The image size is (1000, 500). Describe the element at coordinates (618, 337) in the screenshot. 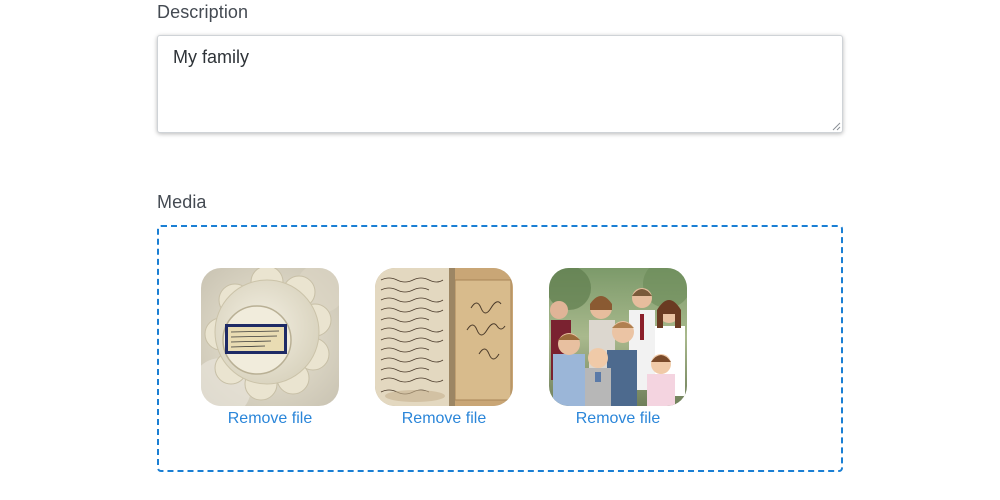

I see `file-thumbnail-family-photo` at that location.